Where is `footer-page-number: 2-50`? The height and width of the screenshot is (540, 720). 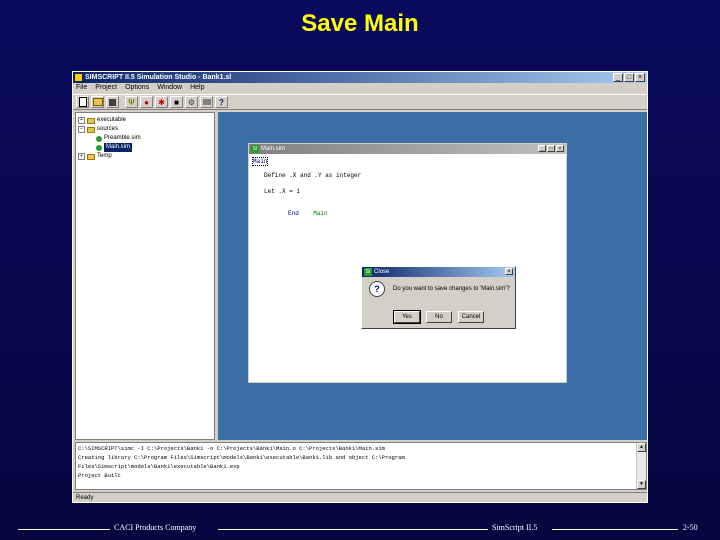 footer-page-number: 2-50 is located at coordinates (690, 527).